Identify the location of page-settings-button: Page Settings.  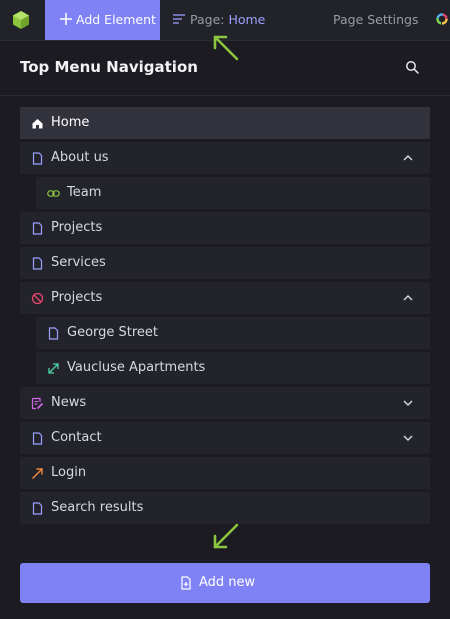
(376, 20).